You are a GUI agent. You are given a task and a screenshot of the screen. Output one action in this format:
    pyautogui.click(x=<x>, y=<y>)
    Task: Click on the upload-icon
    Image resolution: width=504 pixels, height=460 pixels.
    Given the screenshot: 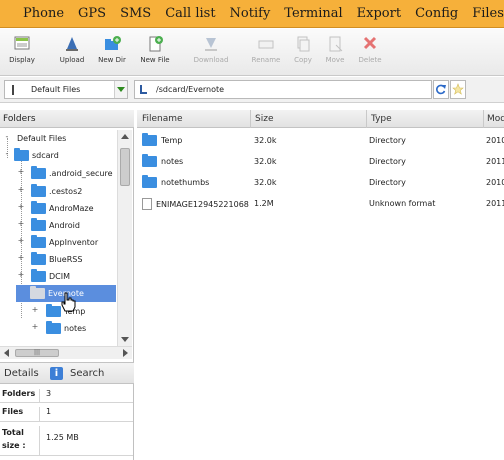 What is the action you would take?
    pyautogui.click(x=72, y=44)
    